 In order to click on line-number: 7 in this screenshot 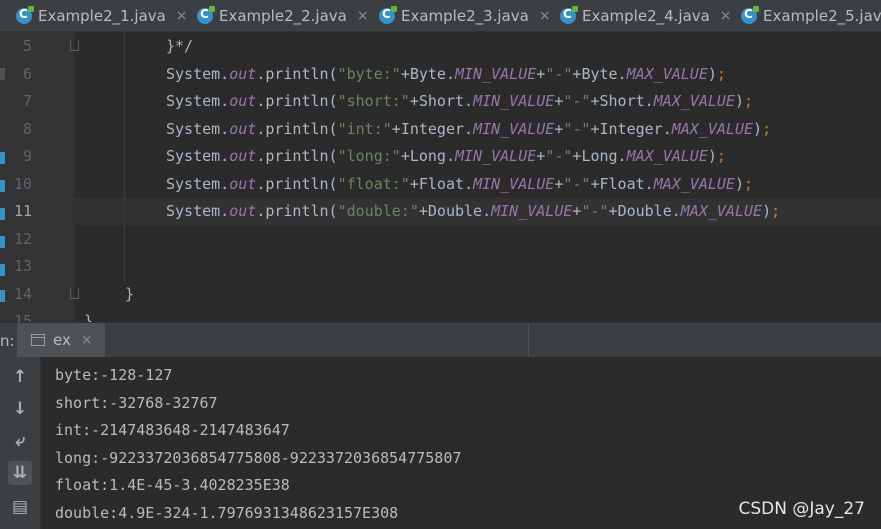, I will do `click(27, 101)`.